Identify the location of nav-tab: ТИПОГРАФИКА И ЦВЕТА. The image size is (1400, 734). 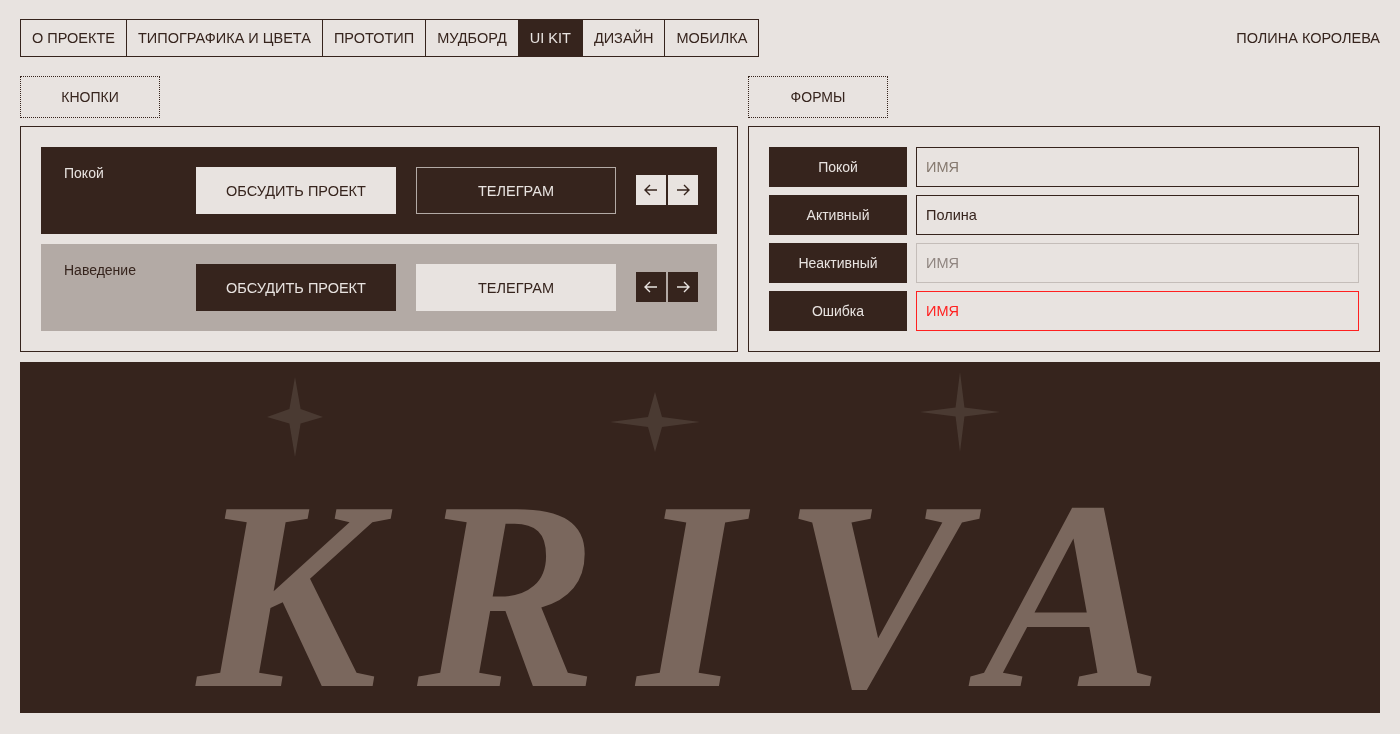
(224, 38).